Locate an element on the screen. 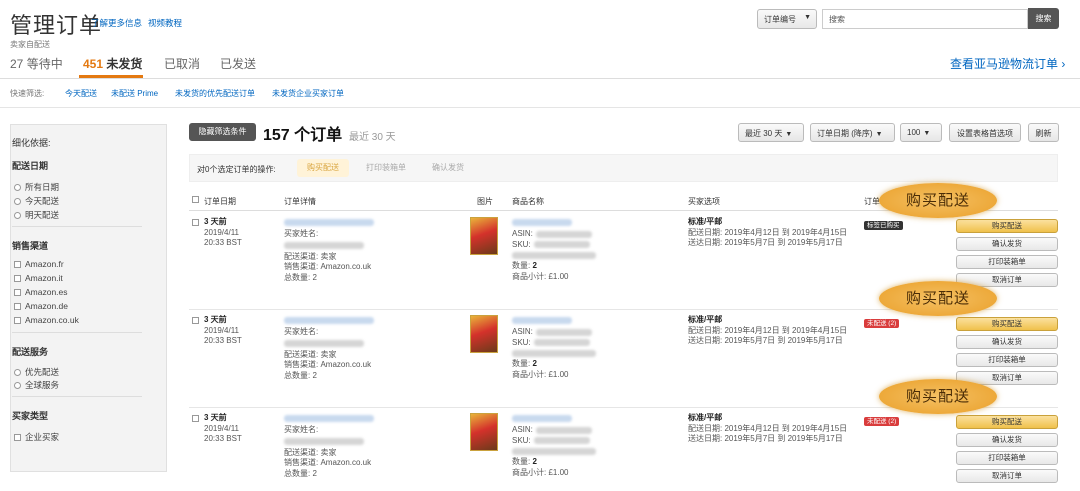 The height and width of the screenshot is (491, 1080). filter-label: 全球服务 is located at coordinates (42, 385).